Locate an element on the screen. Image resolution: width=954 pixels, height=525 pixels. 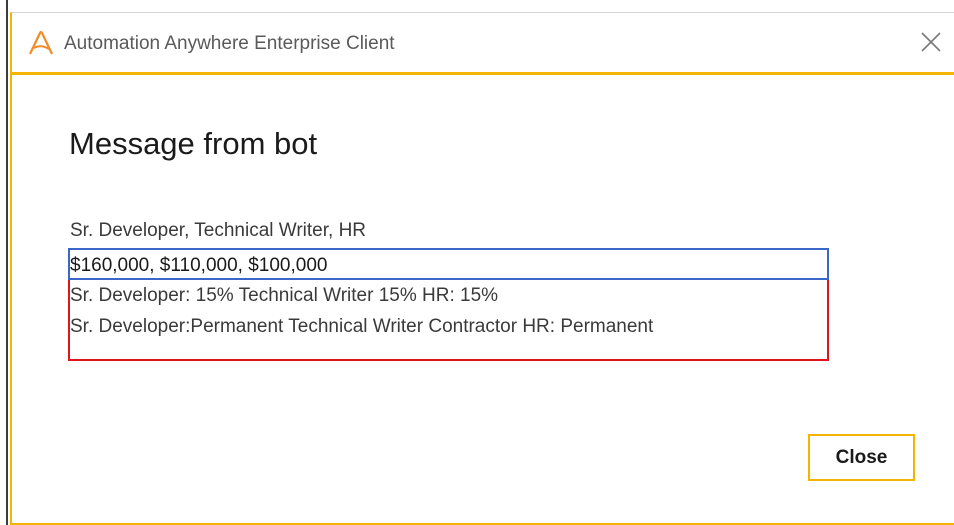
message-heading: Message from bot is located at coordinates (193, 143).